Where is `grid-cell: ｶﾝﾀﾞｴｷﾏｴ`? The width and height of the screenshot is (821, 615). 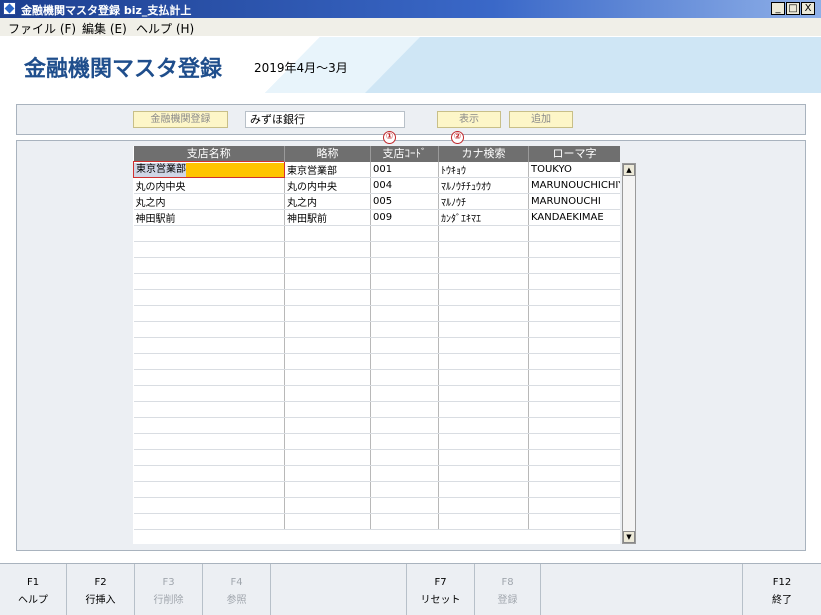
grid-cell: ｶﾝﾀﾞｴｷﾏｴ is located at coordinates (483, 217).